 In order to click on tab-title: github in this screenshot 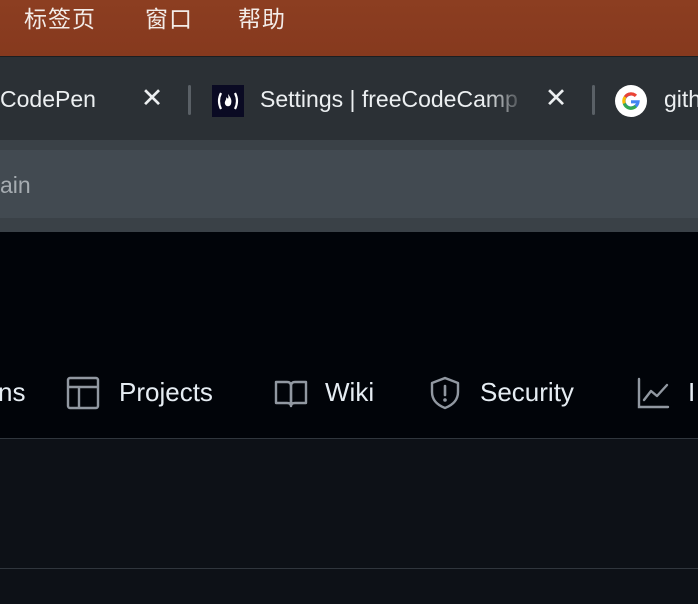, I will do `click(681, 99)`.